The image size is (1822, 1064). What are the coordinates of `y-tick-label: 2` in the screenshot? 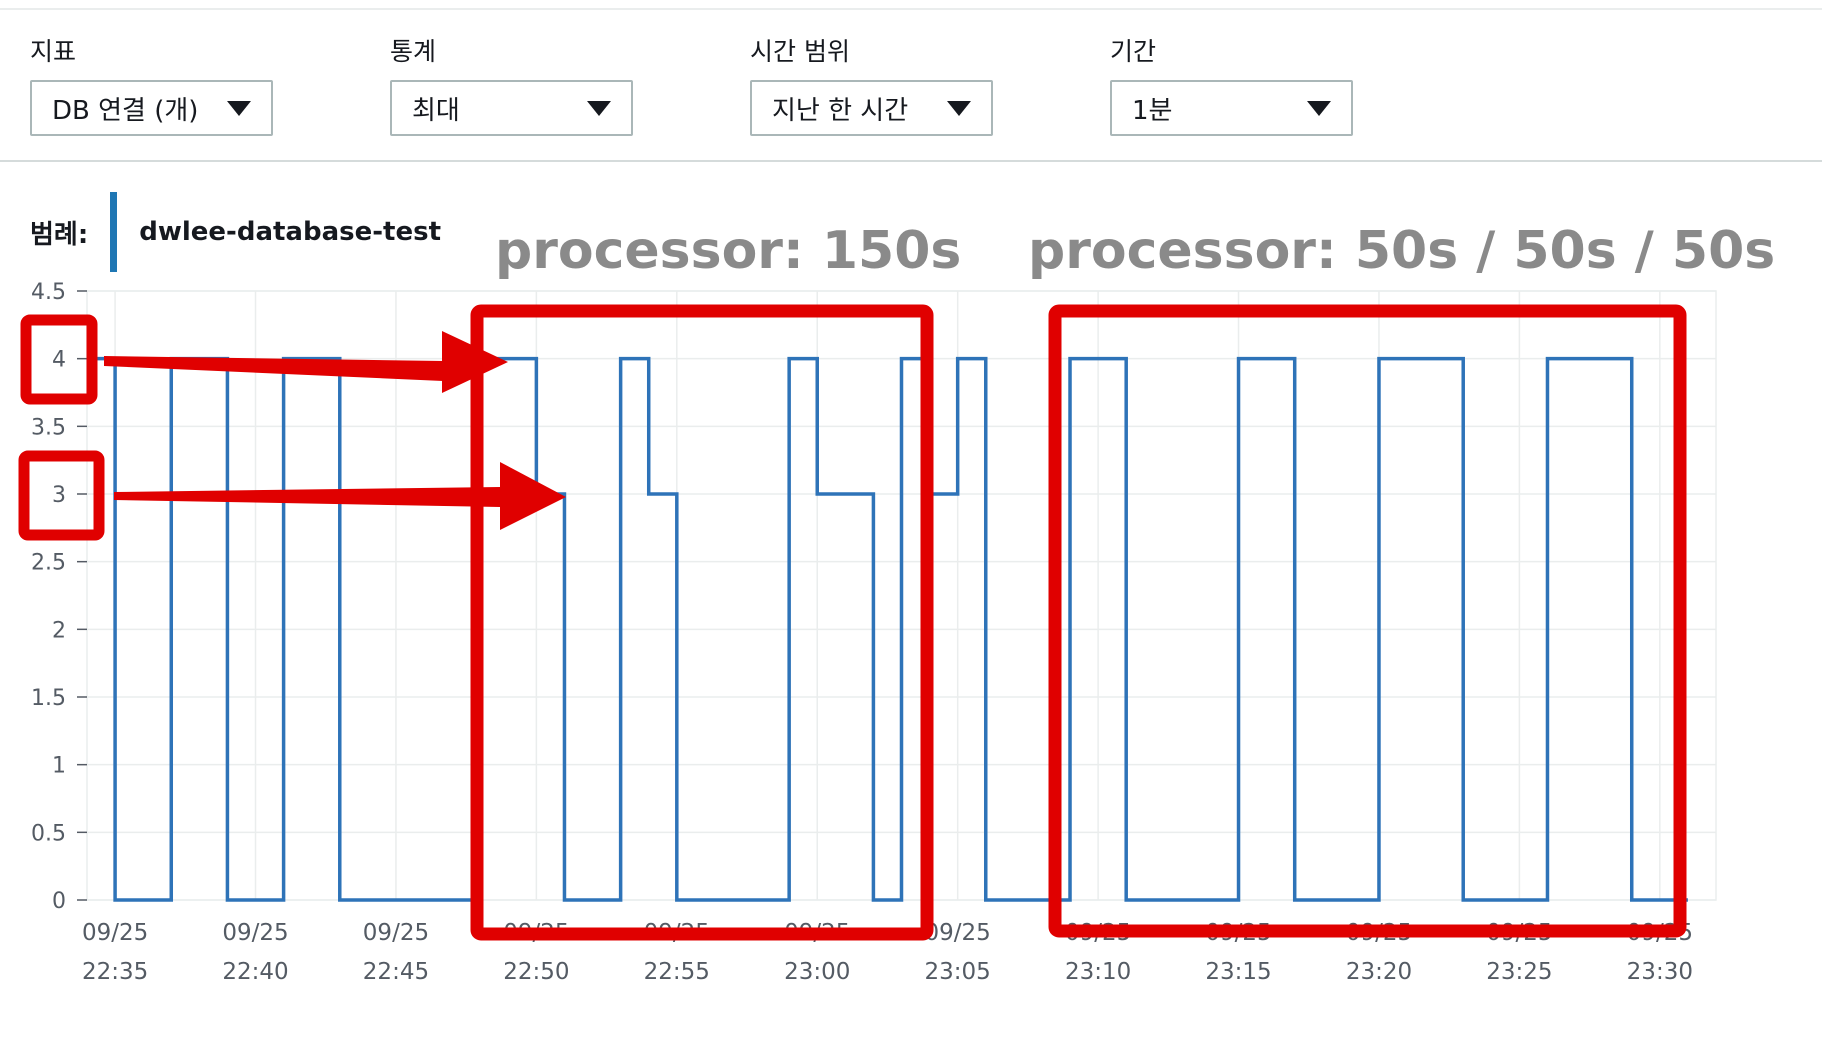 It's located at (59, 630).